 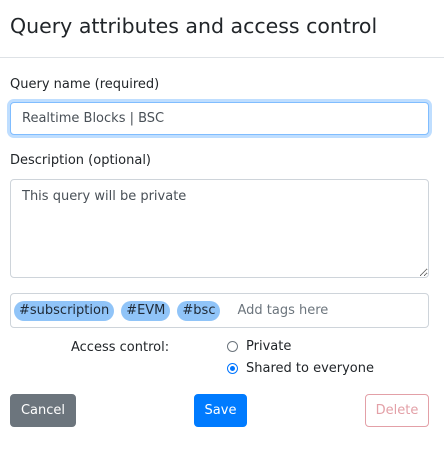 What do you see at coordinates (269, 346) in the screenshot?
I see `private-radio-label: Private` at bounding box center [269, 346].